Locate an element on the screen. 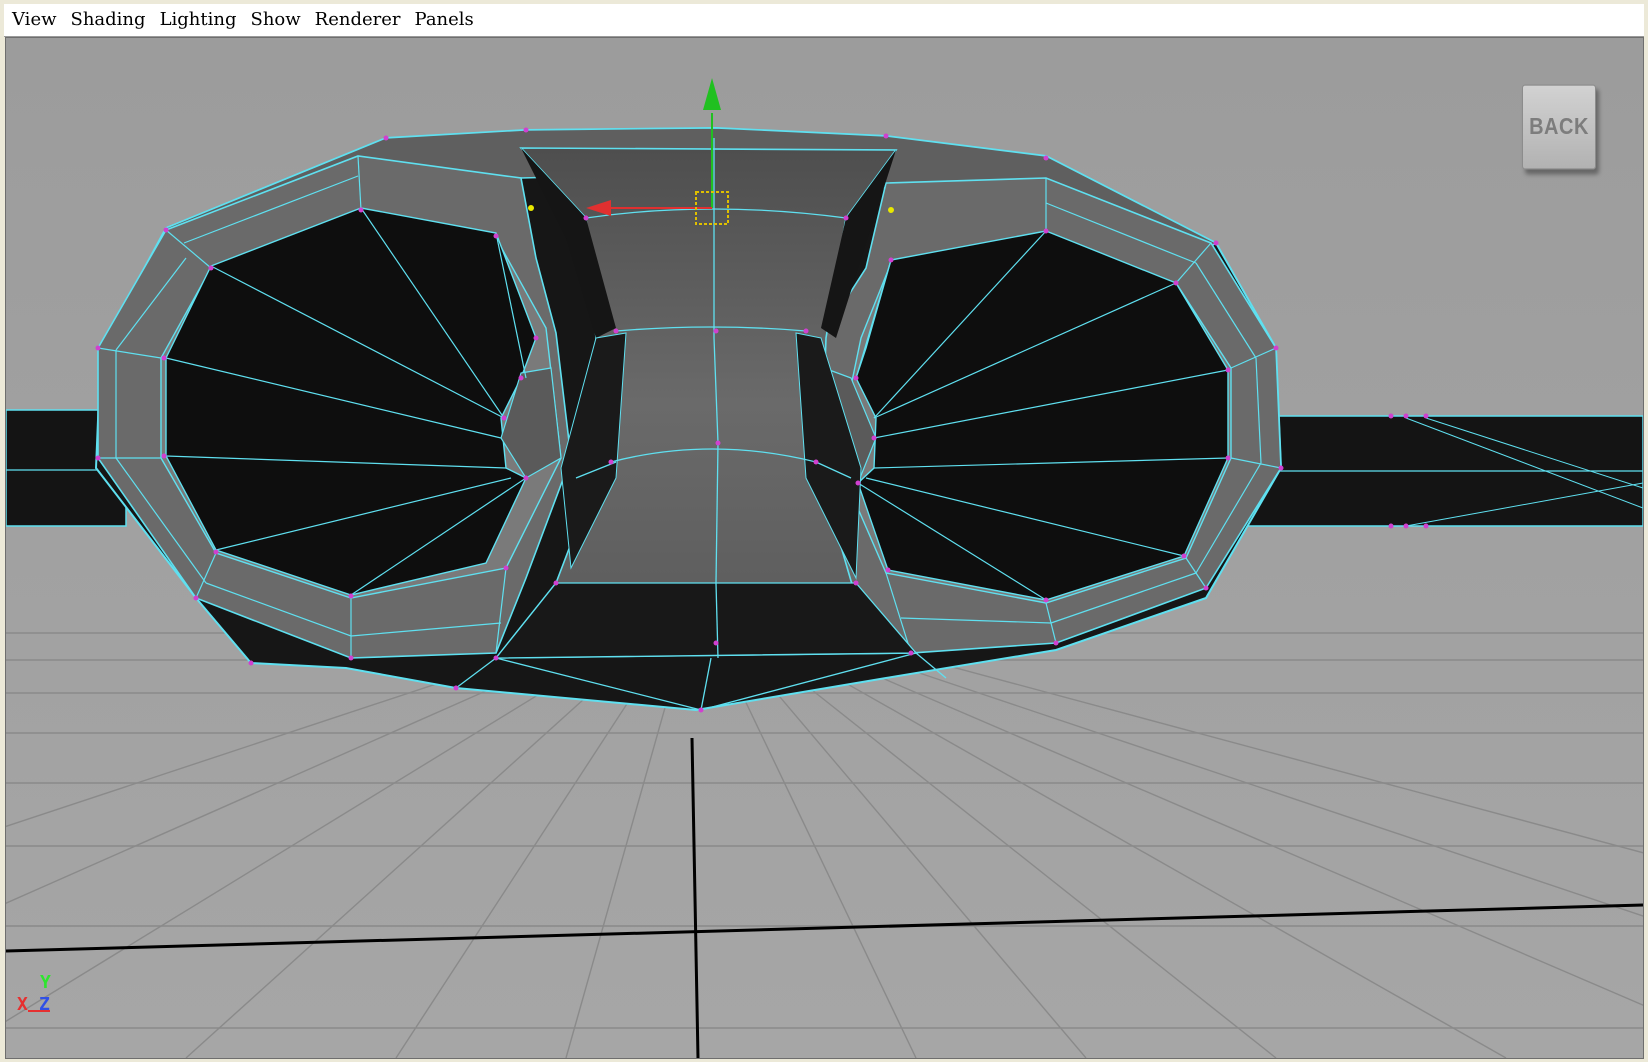 The height and width of the screenshot is (1062, 1648). menu-lighting: Lighting is located at coordinates (198, 20).